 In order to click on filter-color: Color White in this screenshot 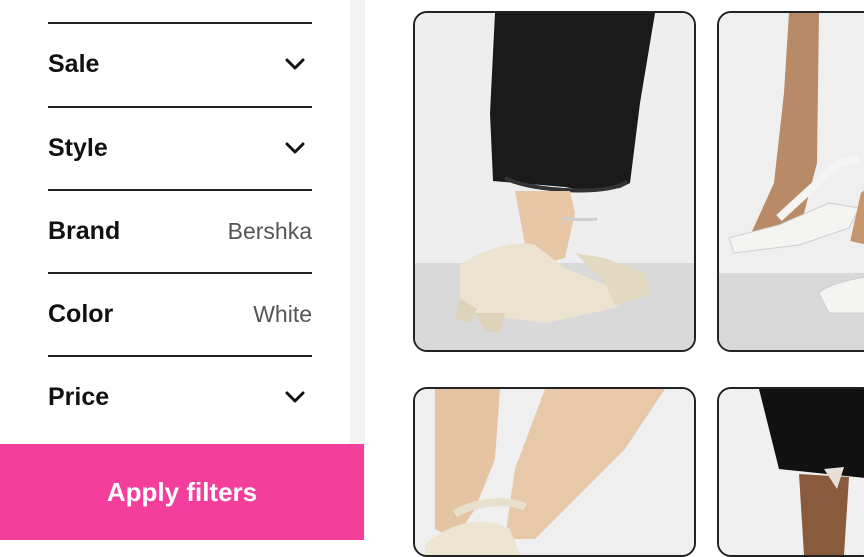, I will do `click(180, 313)`.